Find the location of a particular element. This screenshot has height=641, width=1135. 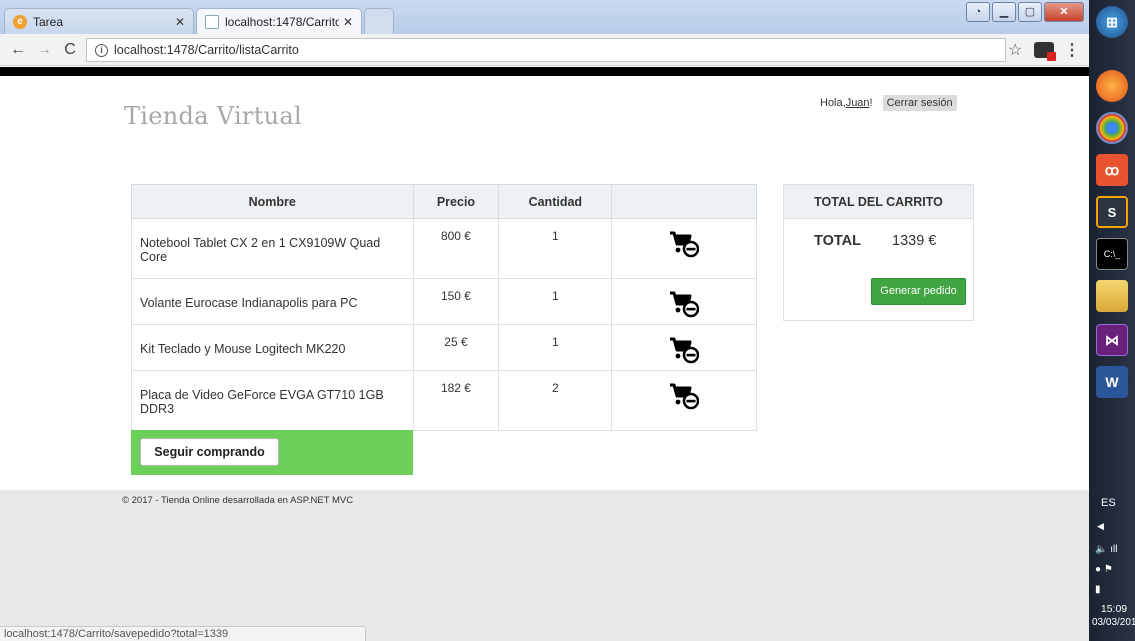

site-navbar is located at coordinates (544, 71).